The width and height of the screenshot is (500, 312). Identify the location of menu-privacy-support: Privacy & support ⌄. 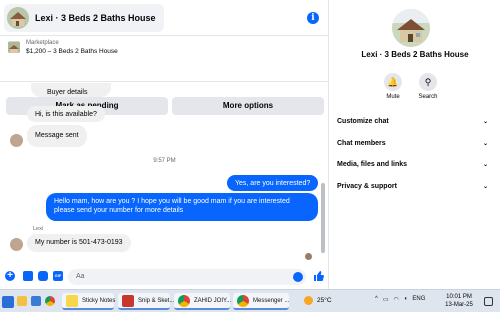
(414, 186).